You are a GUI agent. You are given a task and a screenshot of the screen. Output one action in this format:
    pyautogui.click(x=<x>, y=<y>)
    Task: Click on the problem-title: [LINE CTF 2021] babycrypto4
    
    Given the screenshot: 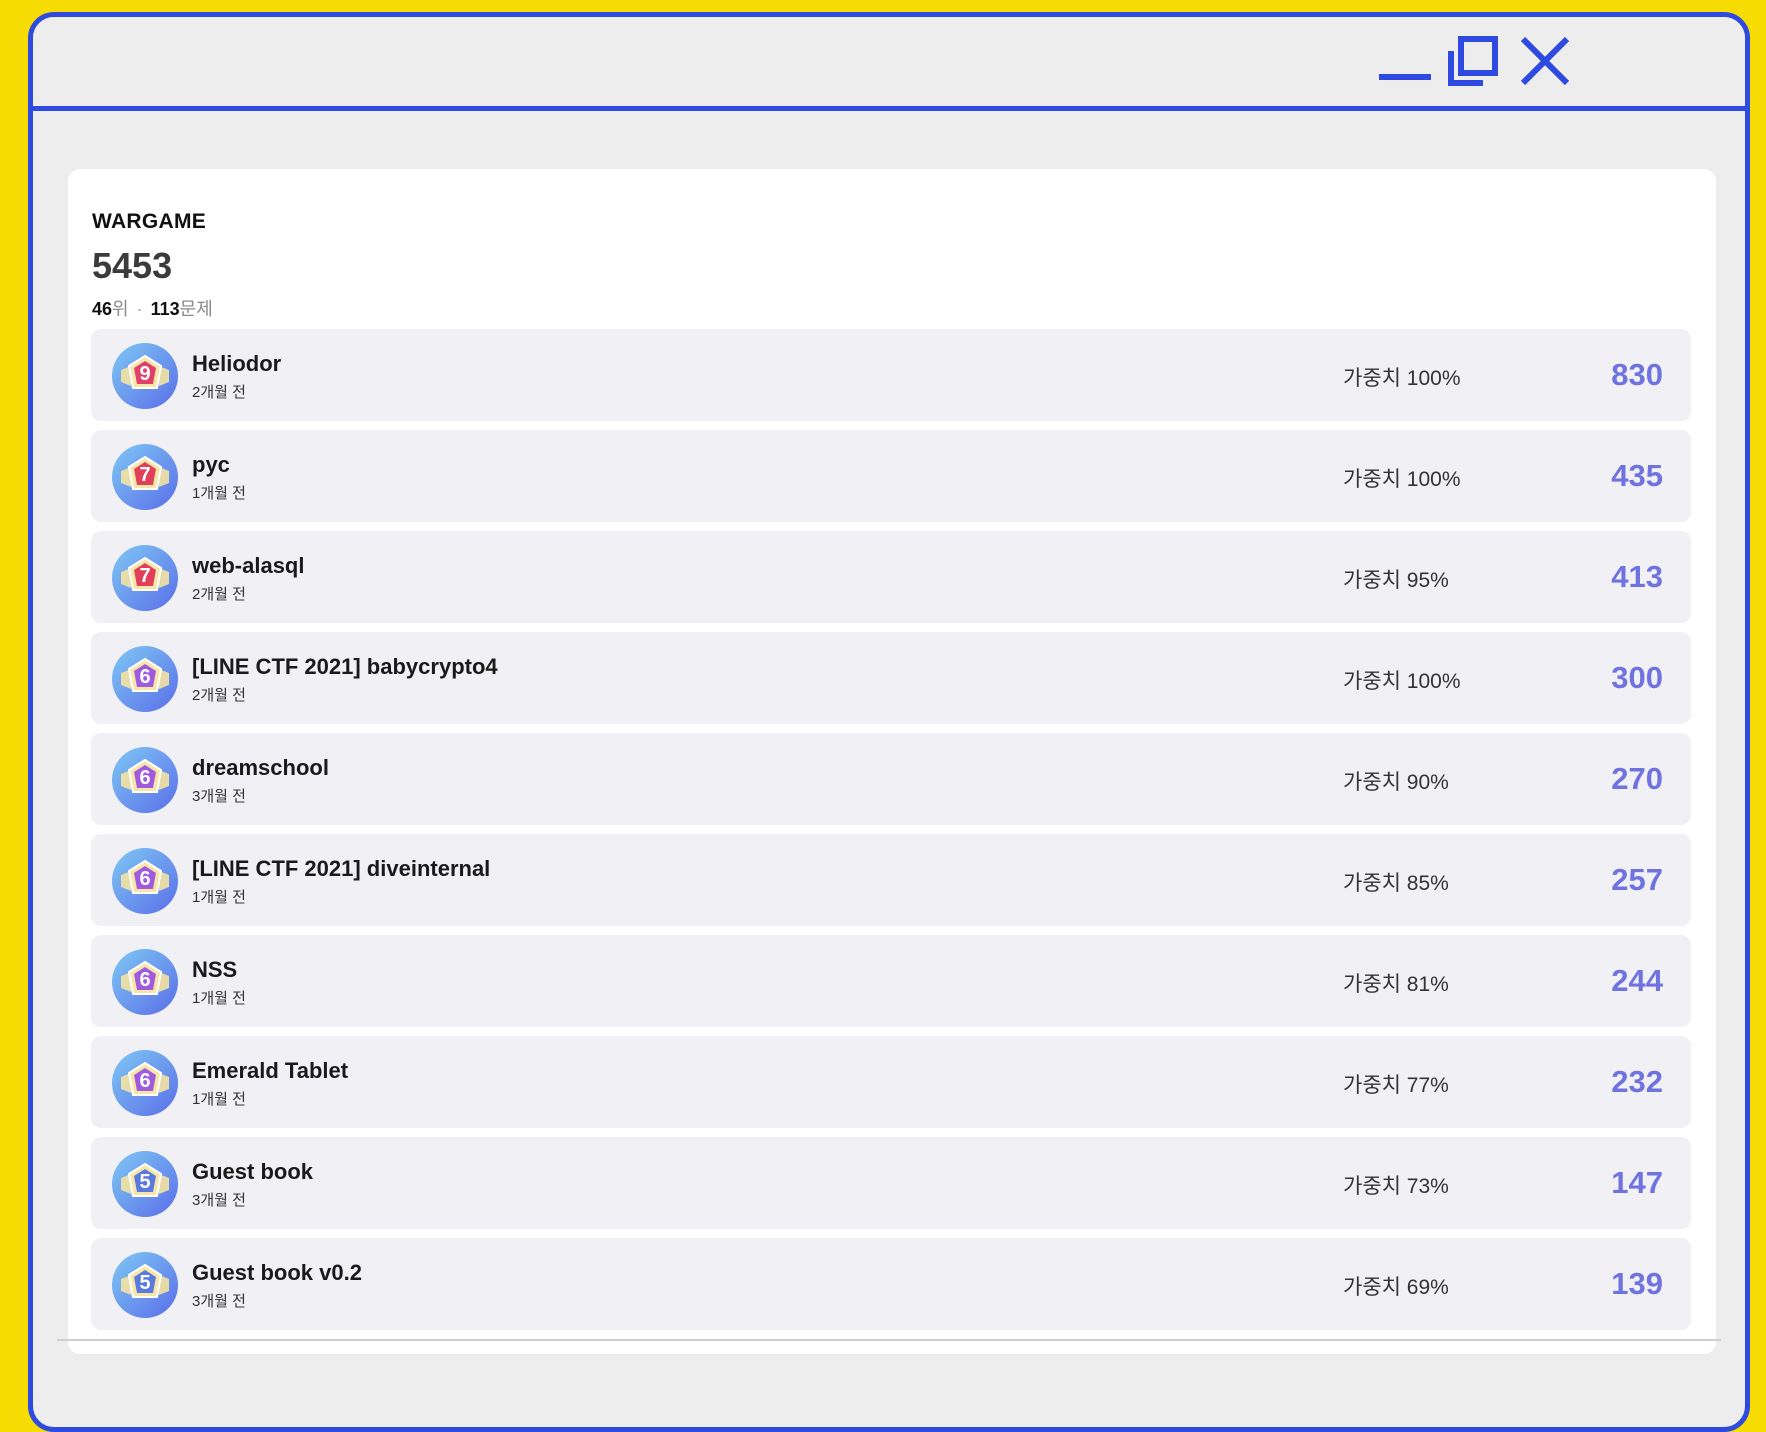 What is the action you would take?
    pyautogui.click(x=345, y=667)
    